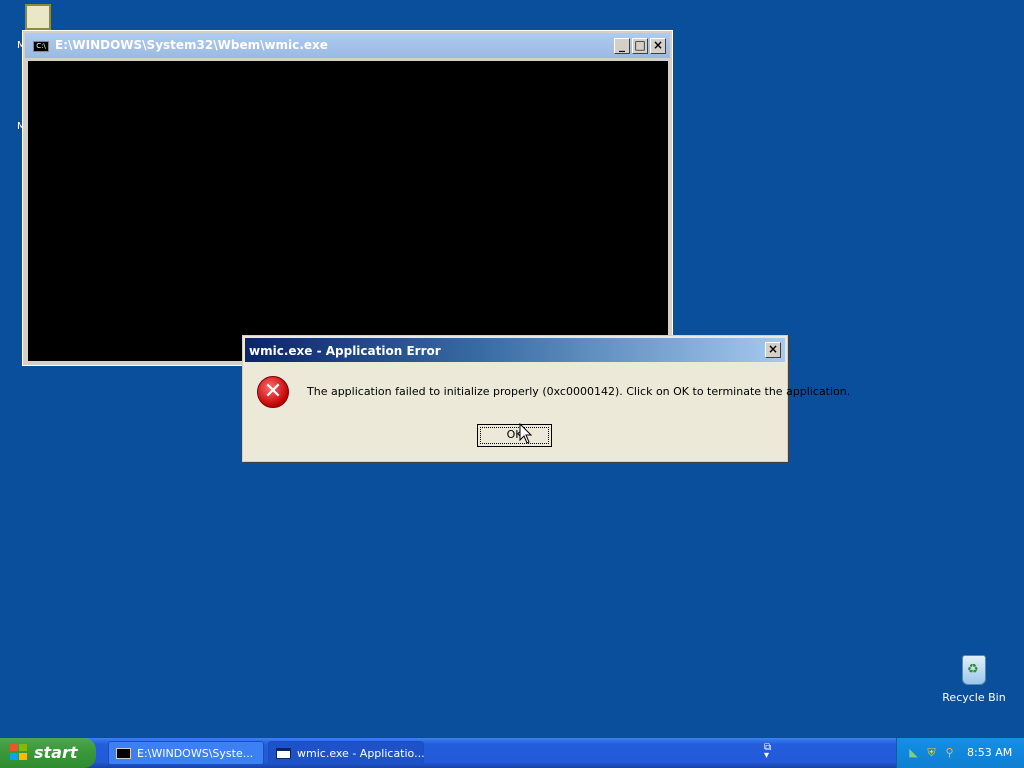 The image size is (1024, 768). What do you see at coordinates (123, 753) in the screenshot?
I see `console-icon` at bounding box center [123, 753].